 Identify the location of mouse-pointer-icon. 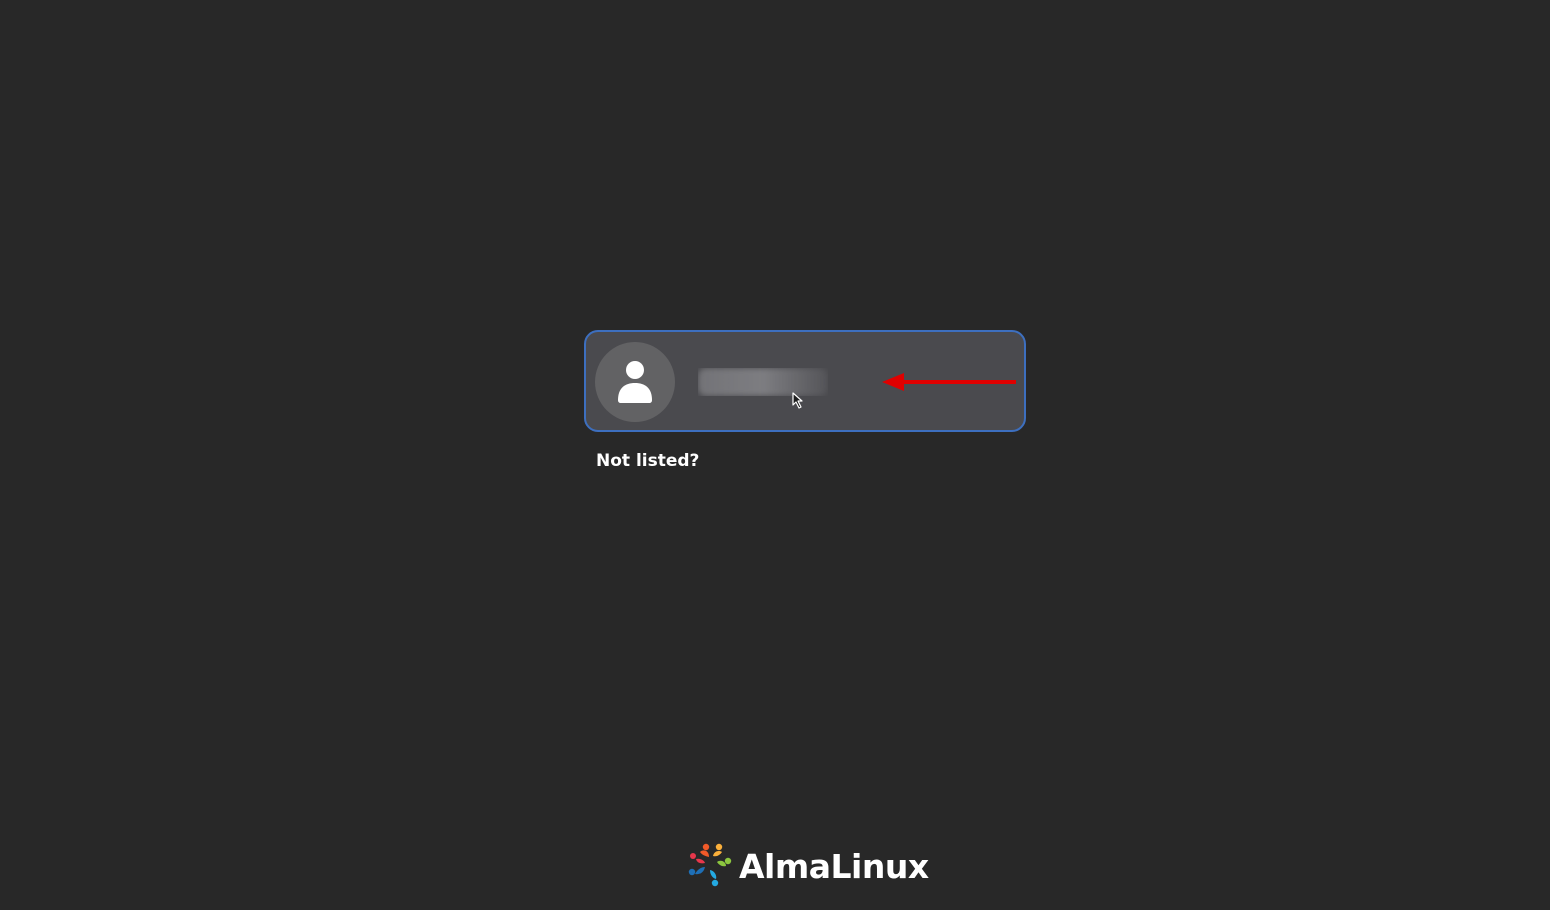
(797, 400).